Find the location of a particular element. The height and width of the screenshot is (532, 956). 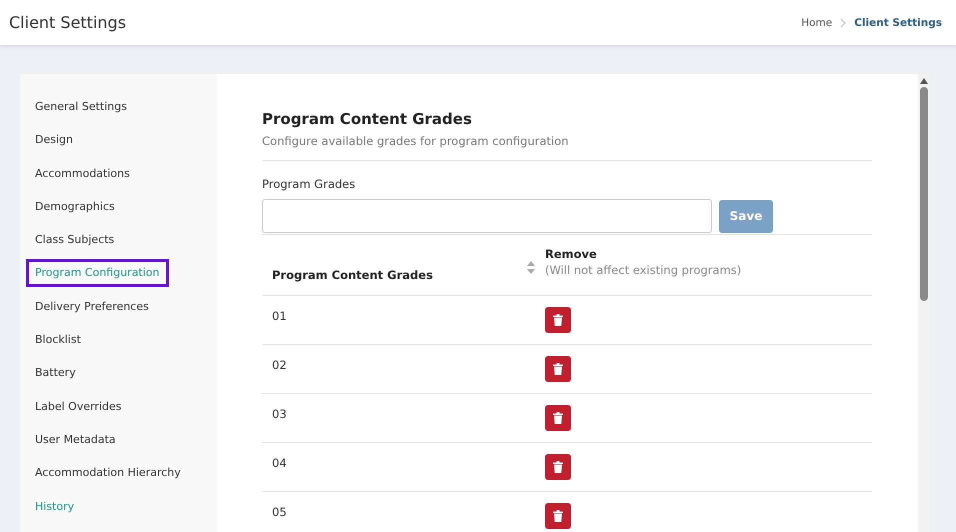

column-note: (Will not affect existing programs) is located at coordinates (643, 270).